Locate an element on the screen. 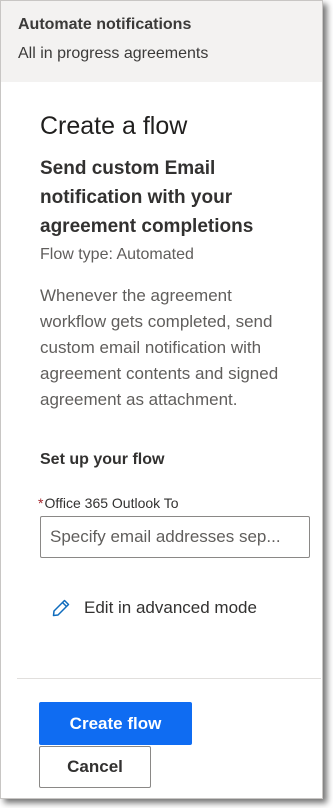 The image size is (333, 808). edit-advanced-mode-link: Edit in advanced mode is located at coordinates (176, 608).